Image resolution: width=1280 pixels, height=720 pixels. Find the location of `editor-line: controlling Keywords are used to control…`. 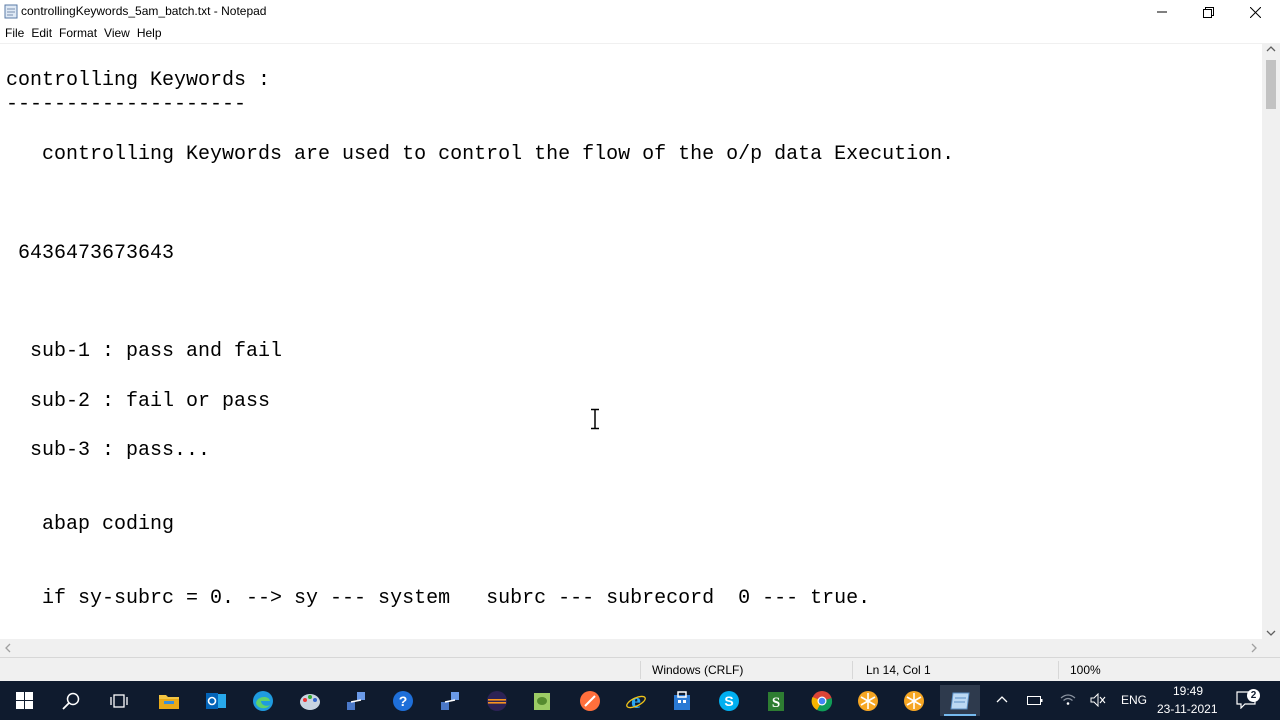

editor-line: controlling Keywords are used to control… is located at coordinates (480, 154).